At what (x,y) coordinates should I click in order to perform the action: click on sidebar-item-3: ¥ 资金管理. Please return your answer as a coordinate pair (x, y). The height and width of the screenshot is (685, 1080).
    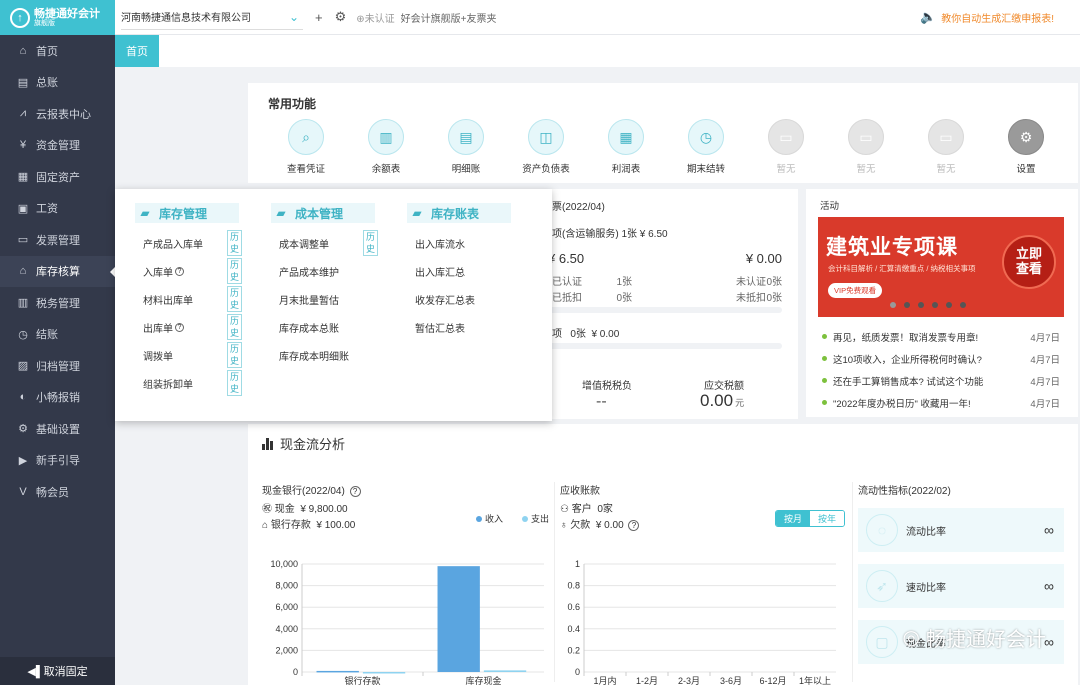
    Looking at the image, I should click on (57, 146).